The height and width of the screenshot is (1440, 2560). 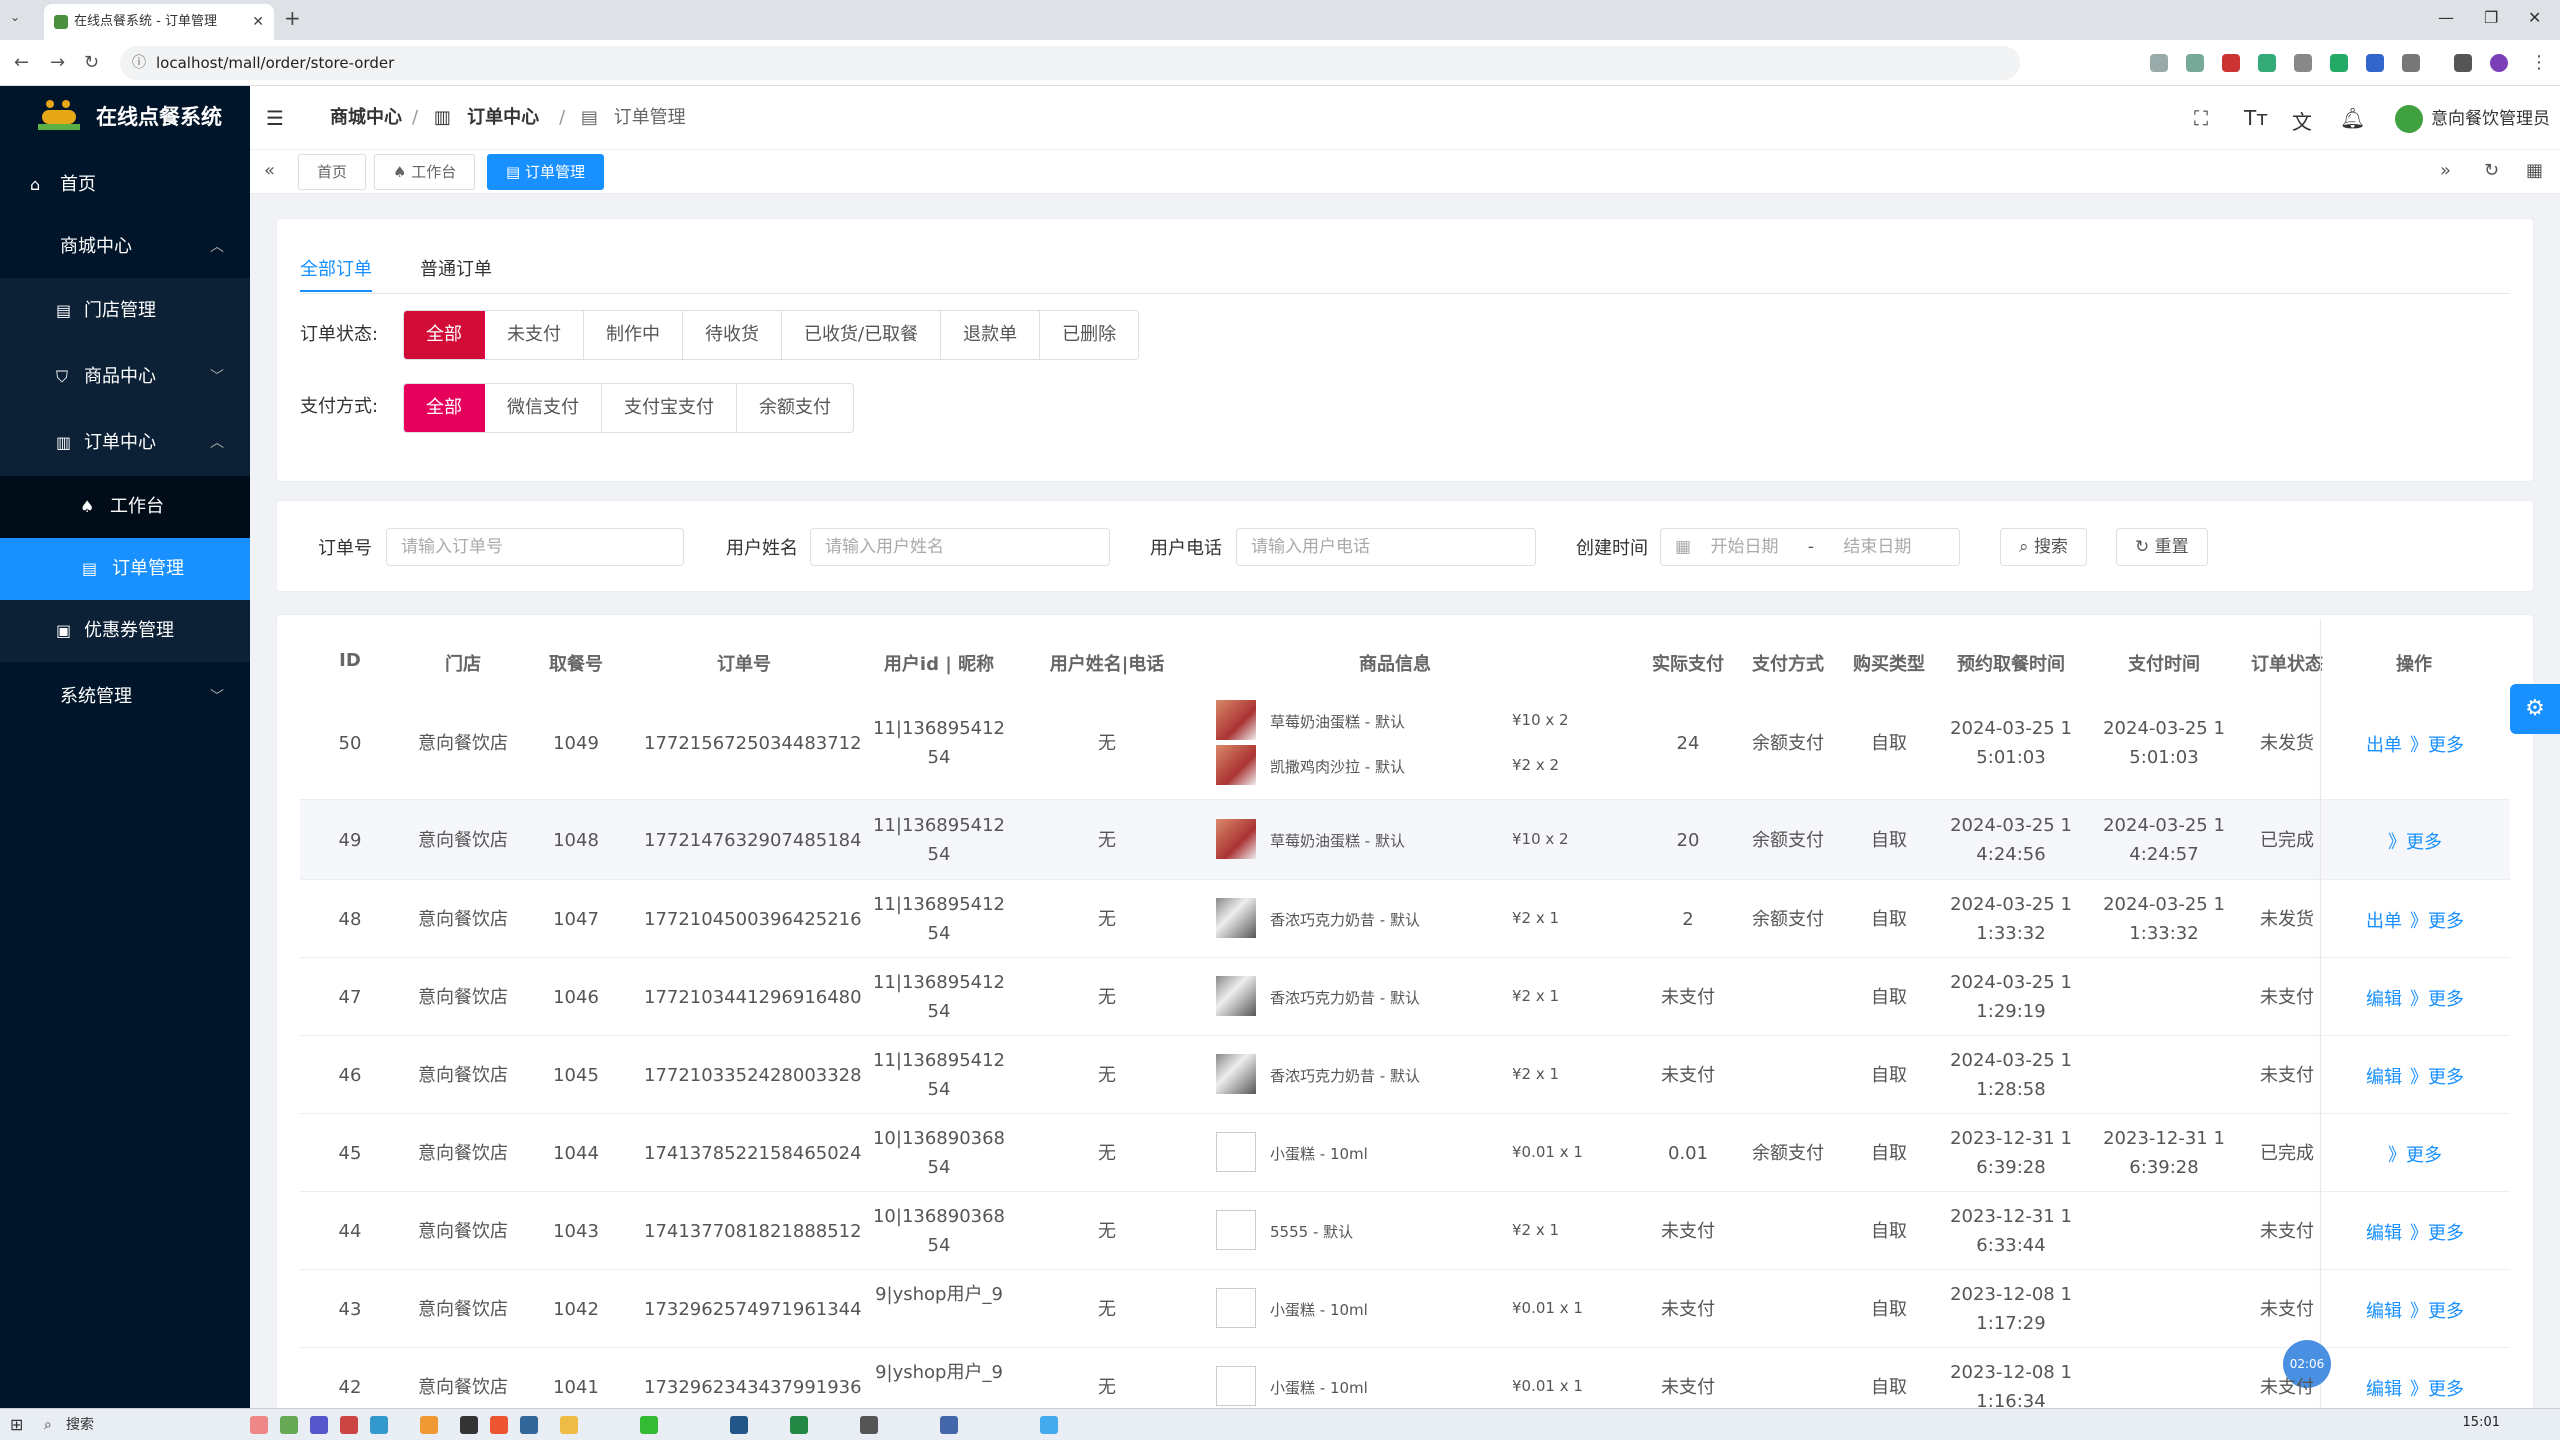 What do you see at coordinates (16, 1424) in the screenshot?
I see `windows-start-icon: ⊞` at bounding box center [16, 1424].